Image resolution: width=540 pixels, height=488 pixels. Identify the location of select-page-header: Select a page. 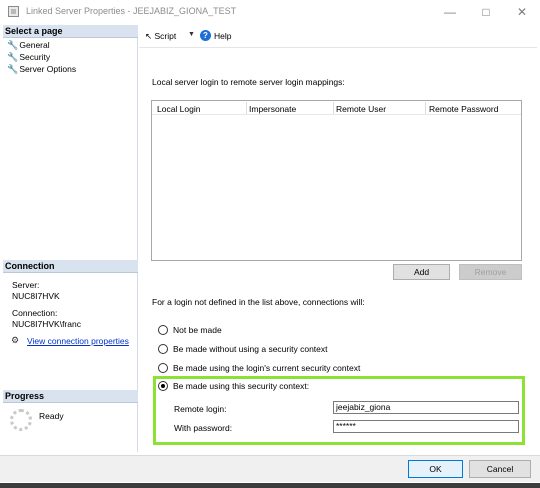
(70, 31).